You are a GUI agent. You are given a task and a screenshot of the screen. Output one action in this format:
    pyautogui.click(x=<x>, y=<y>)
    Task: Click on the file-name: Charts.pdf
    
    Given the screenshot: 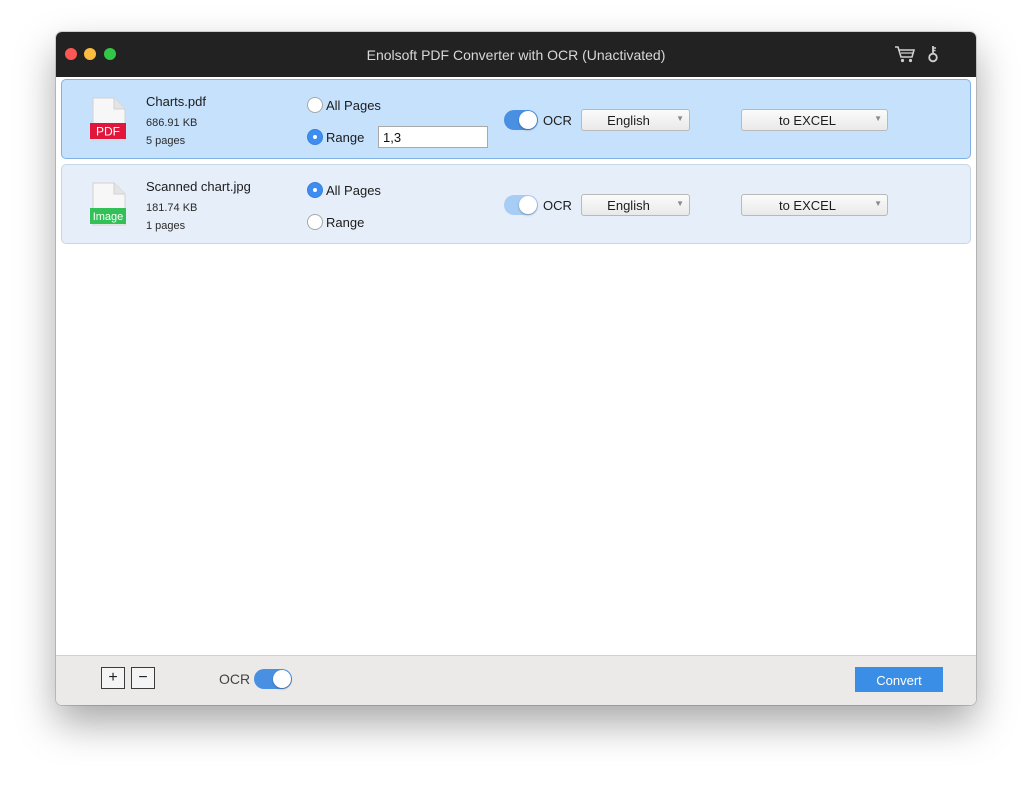 What is the action you would take?
    pyautogui.click(x=176, y=101)
    